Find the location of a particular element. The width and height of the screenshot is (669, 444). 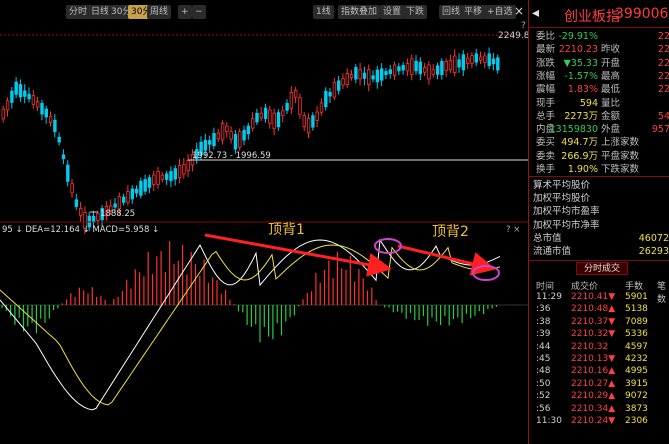

quote-label: 震幅 is located at coordinates (546, 90).